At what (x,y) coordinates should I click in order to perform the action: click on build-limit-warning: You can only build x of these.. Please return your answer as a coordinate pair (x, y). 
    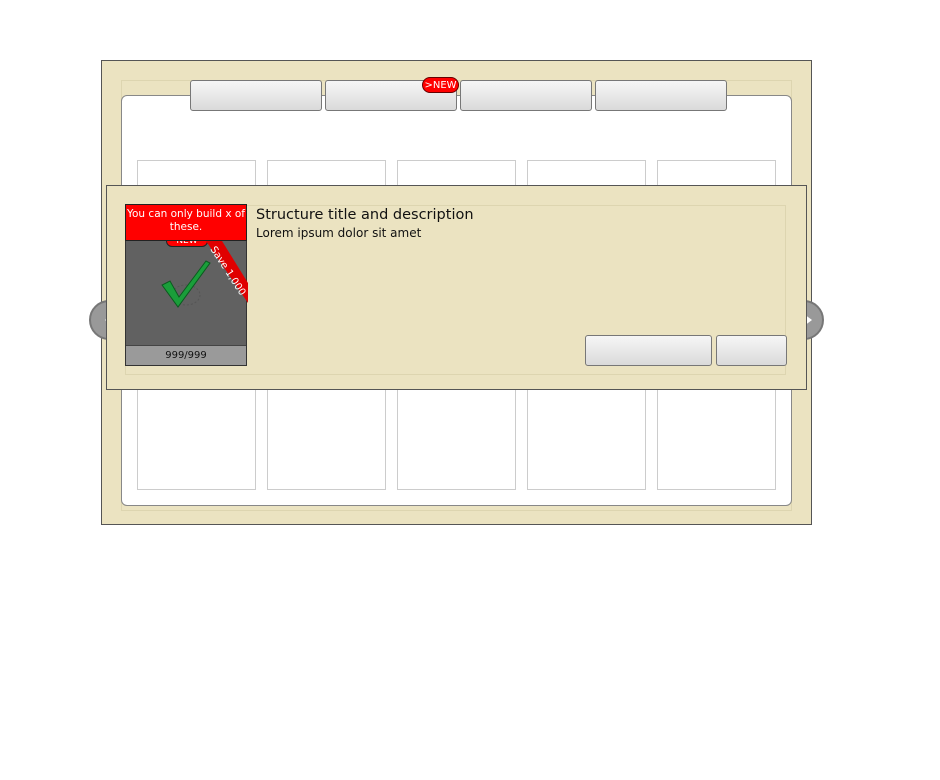
    Looking at the image, I should click on (186, 222).